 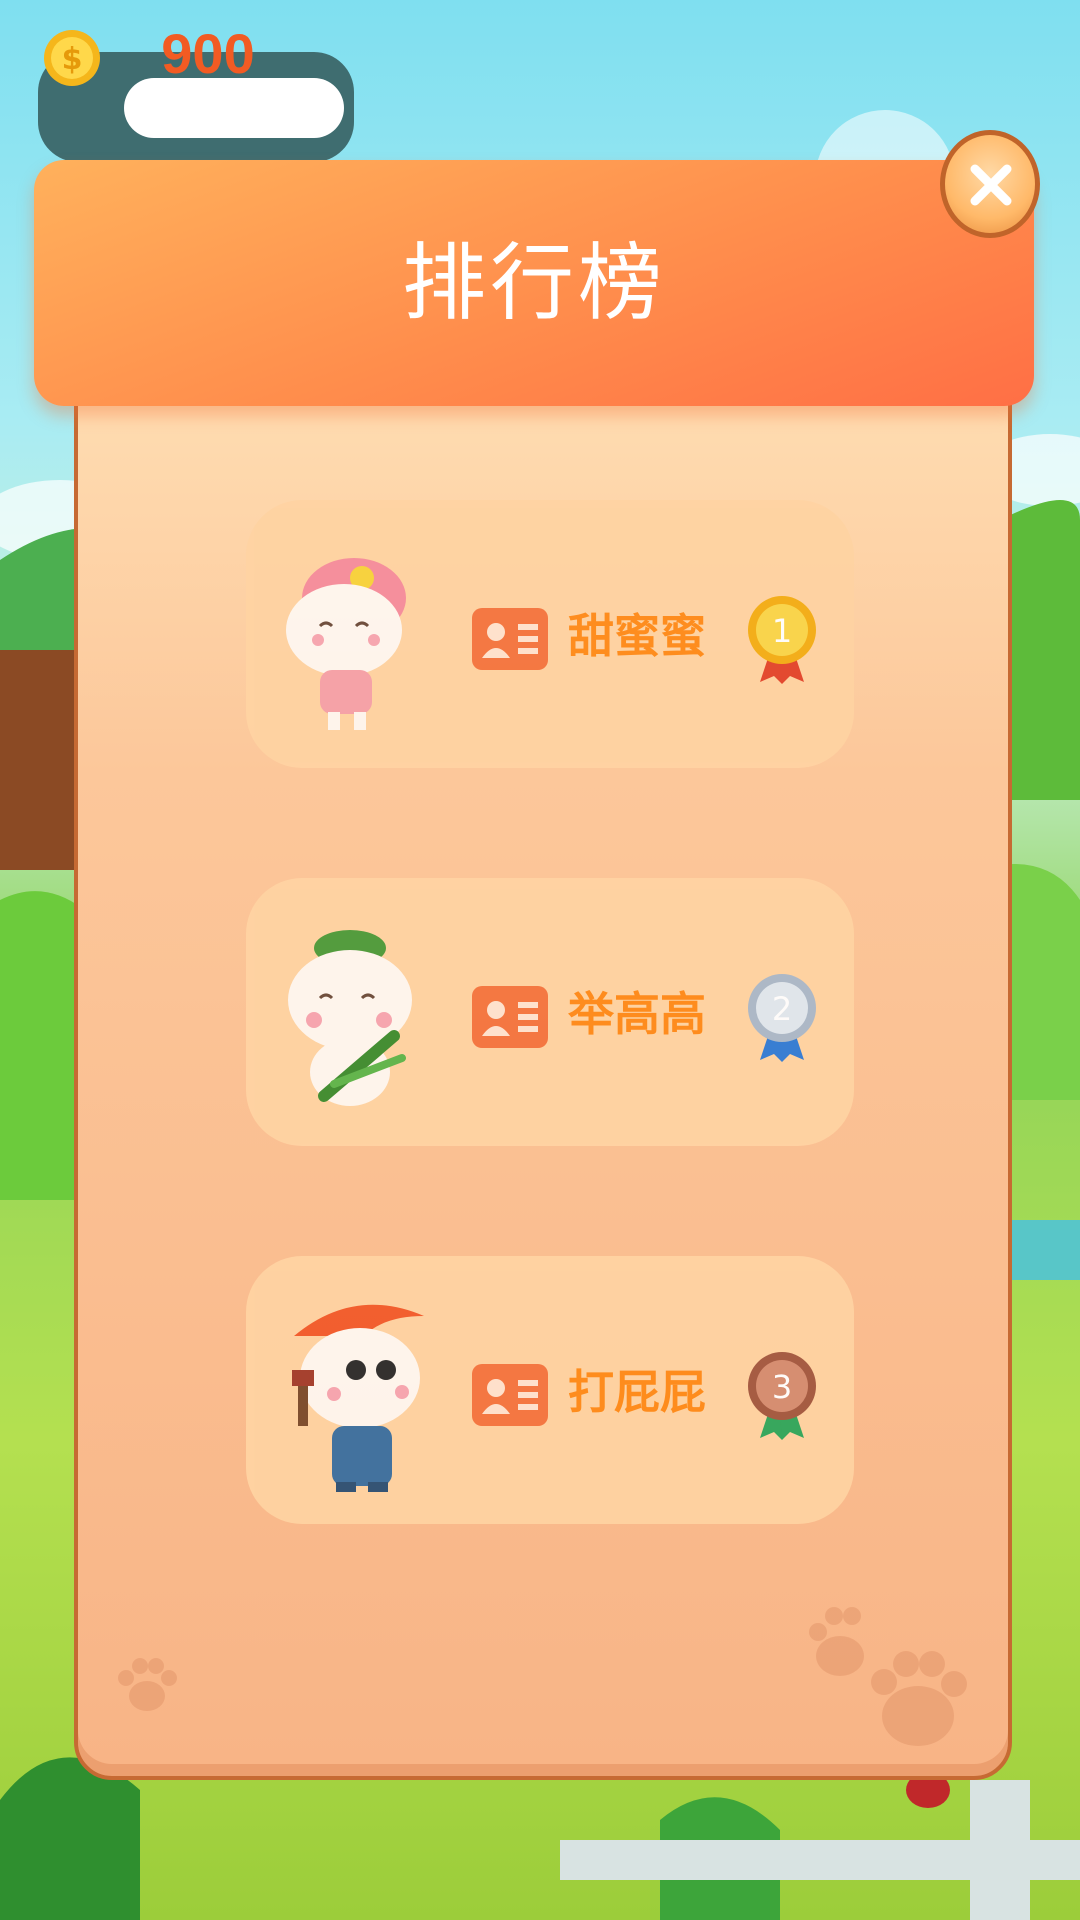 I want to click on coin-icon: $, so click(x=72, y=58).